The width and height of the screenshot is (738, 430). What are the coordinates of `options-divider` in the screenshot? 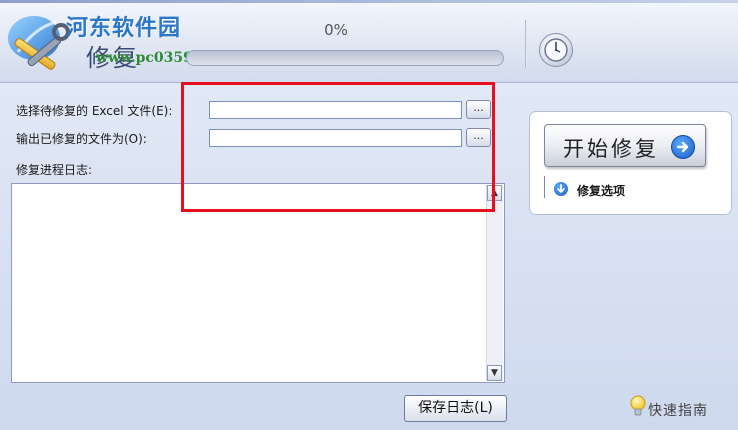 It's located at (544, 187).